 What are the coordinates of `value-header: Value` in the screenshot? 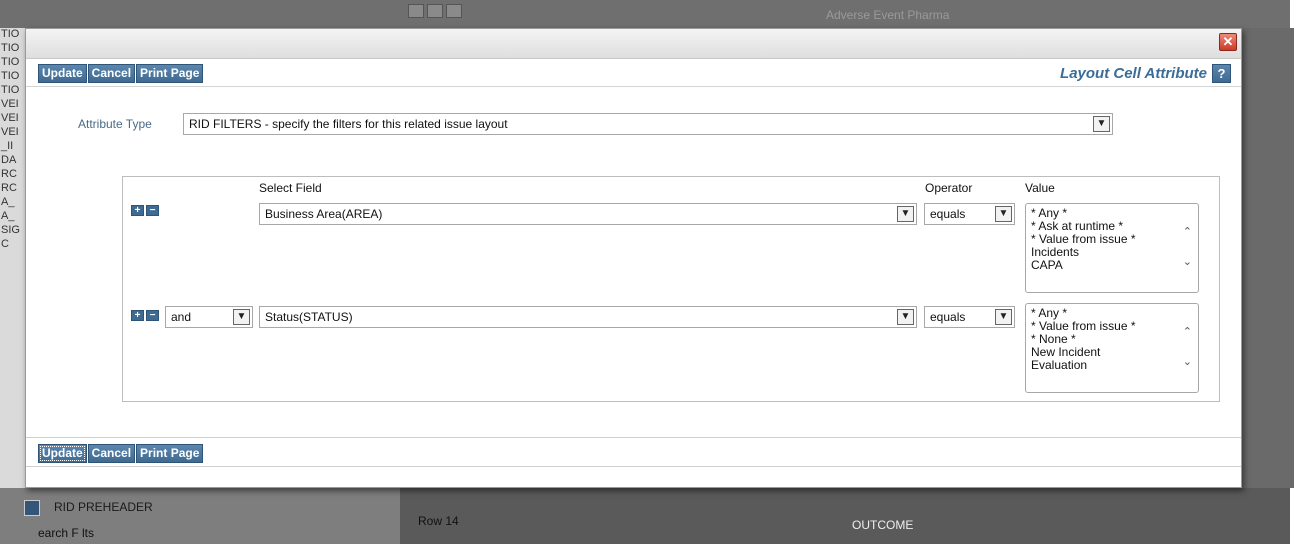 It's located at (1040, 188).